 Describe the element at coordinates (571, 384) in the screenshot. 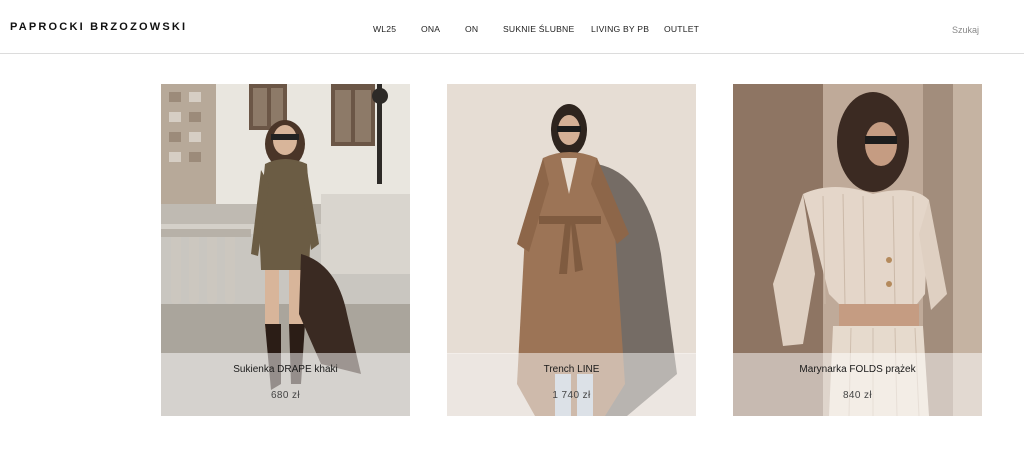

I see `product-caption: Trench LINE 1 740 zł` at that location.